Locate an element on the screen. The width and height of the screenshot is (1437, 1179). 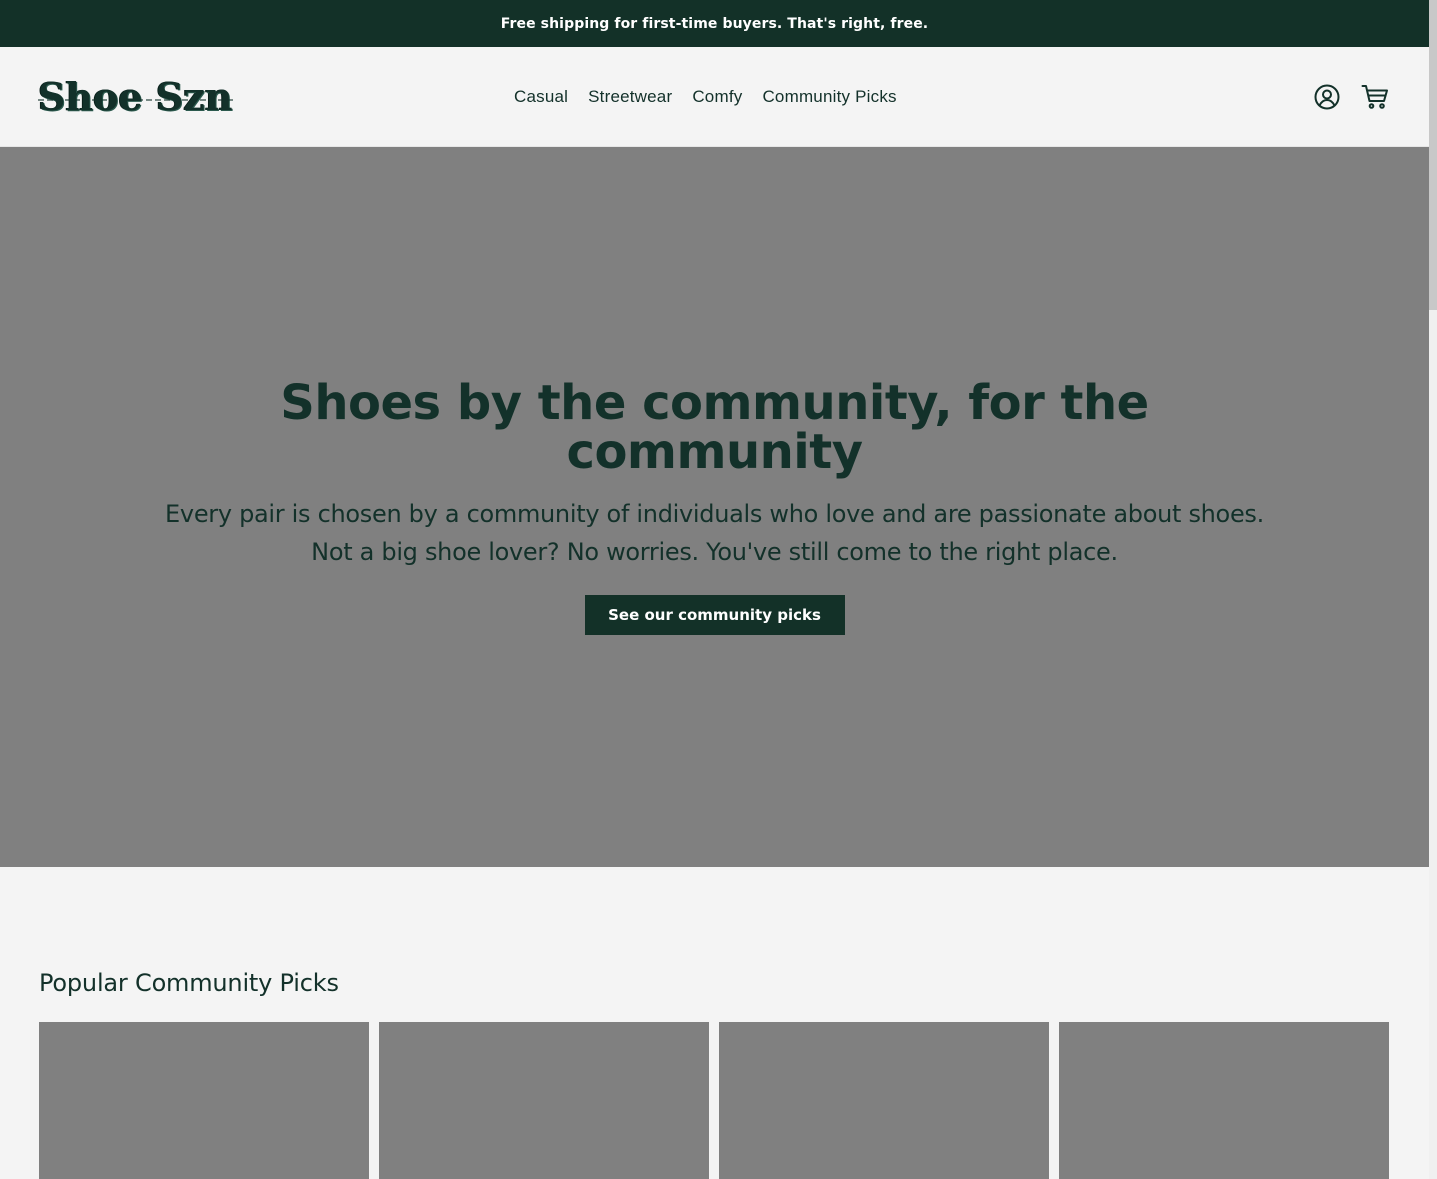
nav-link-comfy: Comfy is located at coordinates (717, 97).